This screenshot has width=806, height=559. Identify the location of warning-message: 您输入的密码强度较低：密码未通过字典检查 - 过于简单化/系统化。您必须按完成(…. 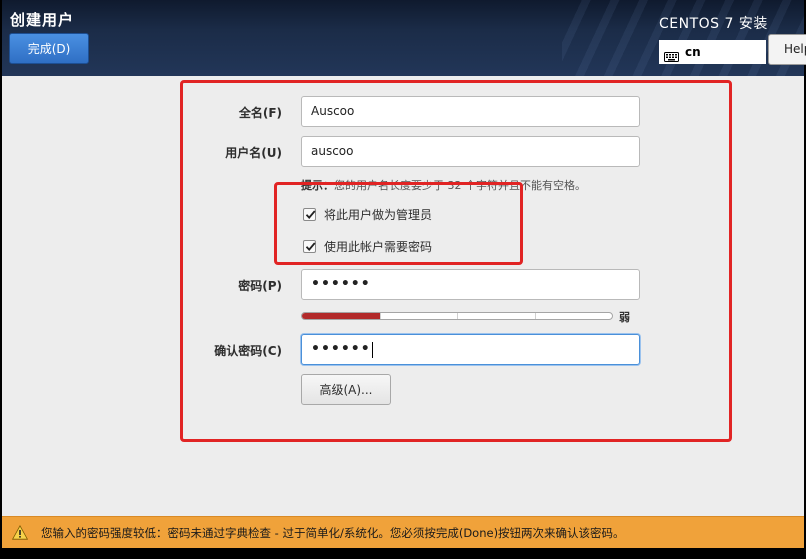
(333, 532).